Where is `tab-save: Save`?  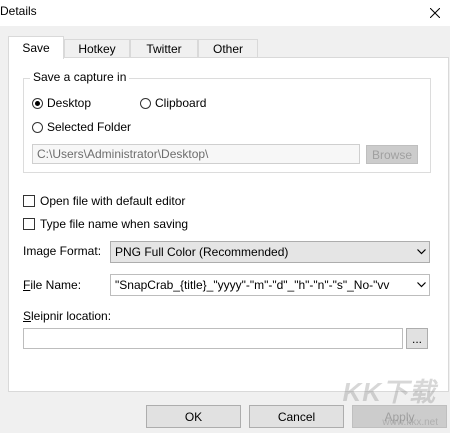 tab-save: Save is located at coordinates (36, 47).